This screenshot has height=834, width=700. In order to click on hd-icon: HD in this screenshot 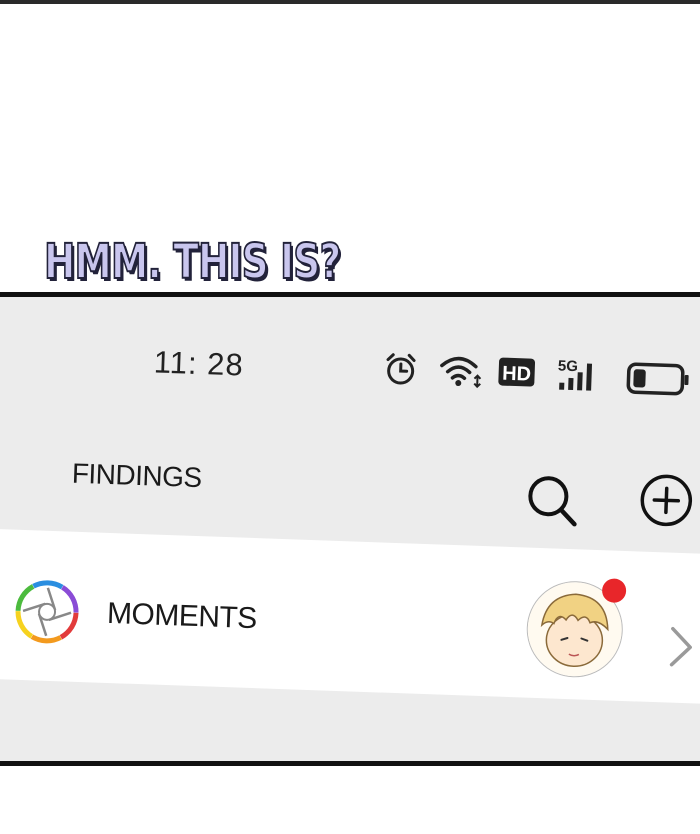, I will do `click(517, 372)`.